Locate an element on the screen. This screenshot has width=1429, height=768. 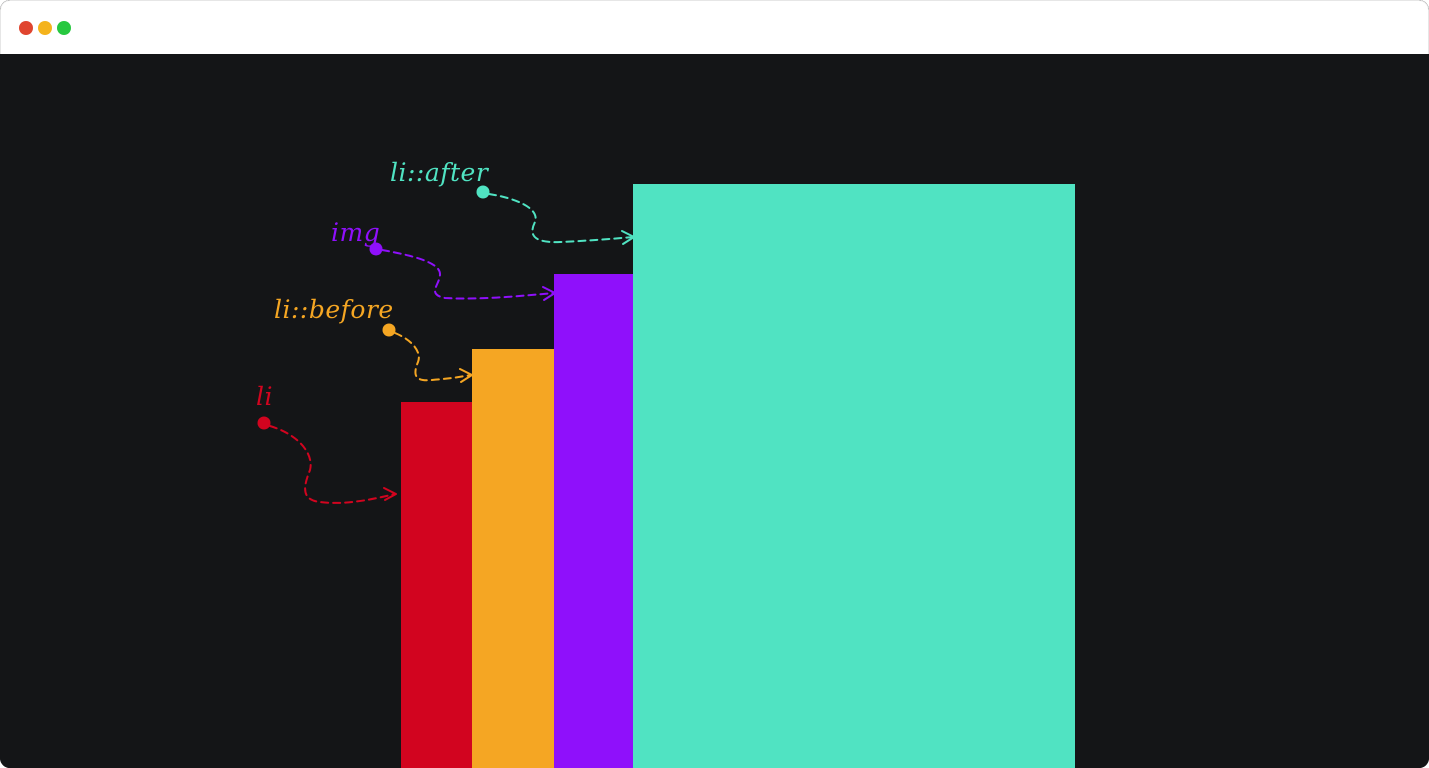
window-titlebar is located at coordinates (714, 27).